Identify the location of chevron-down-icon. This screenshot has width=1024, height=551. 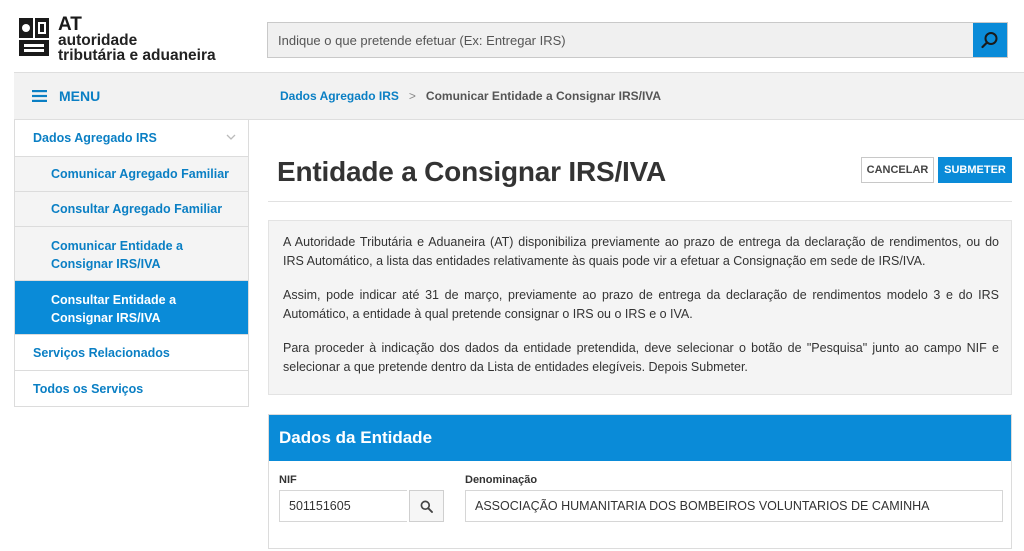
(231, 137).